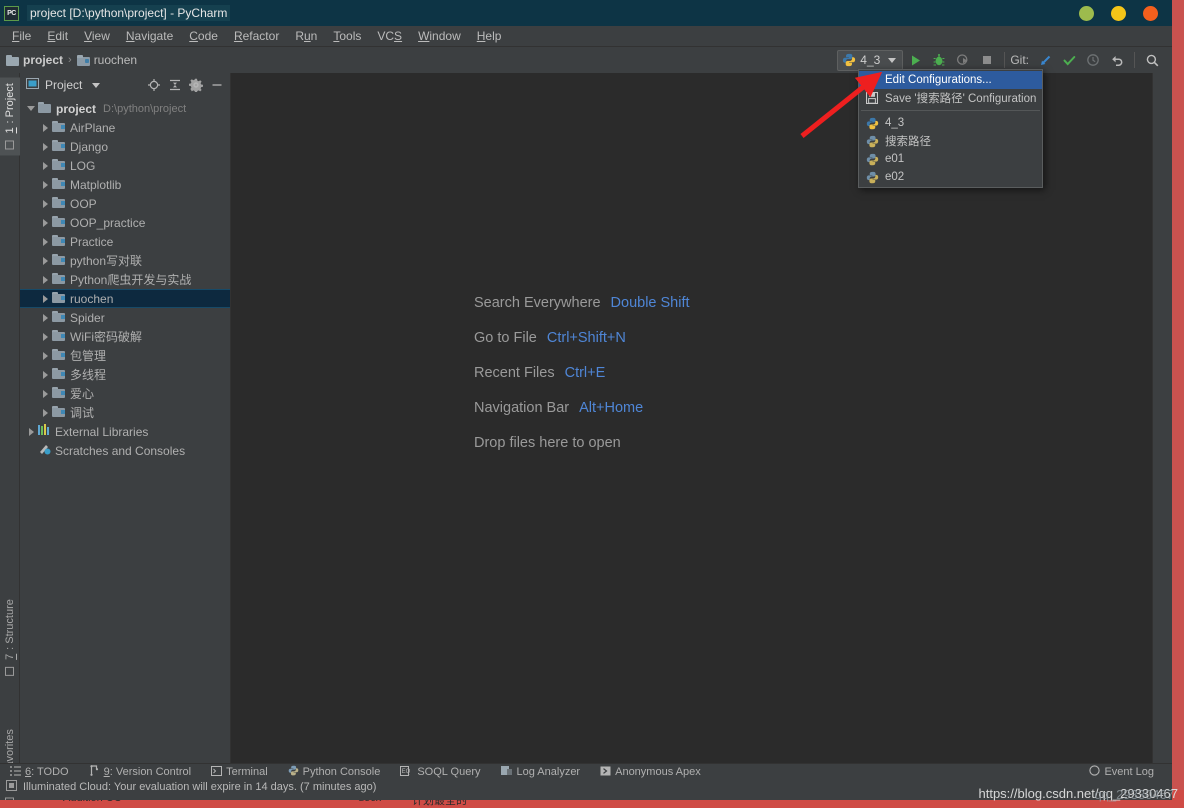 The width and height of the screenshot is (1184, 808). I want to click on menu-window: Window, so click(439, 36).